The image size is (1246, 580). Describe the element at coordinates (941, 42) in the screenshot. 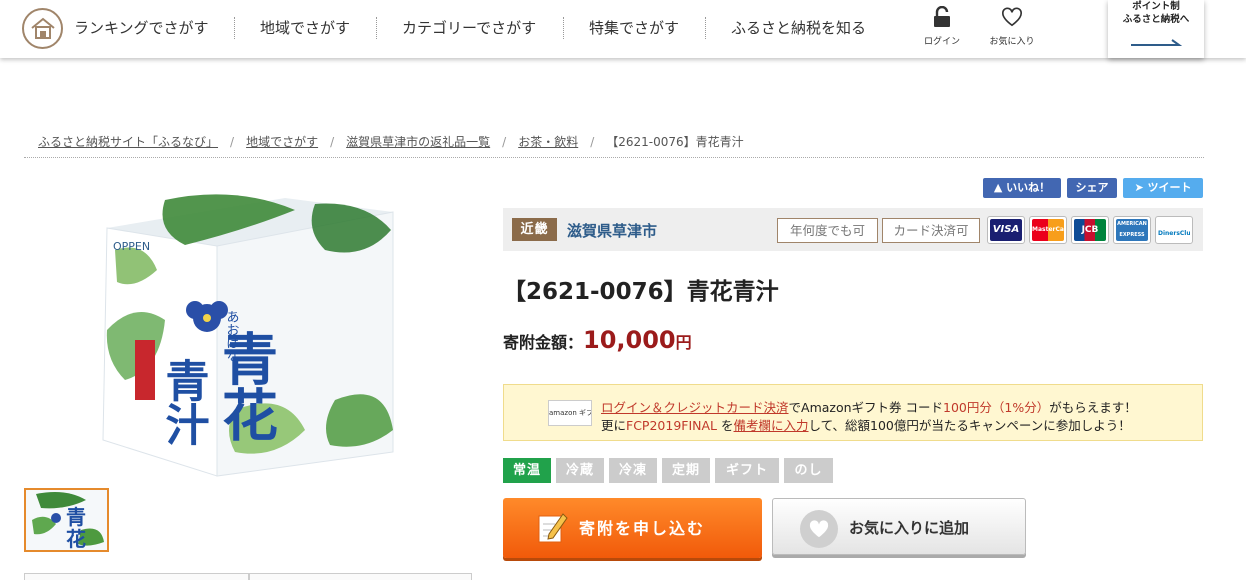

I see `login-label: ログイン` at that location.